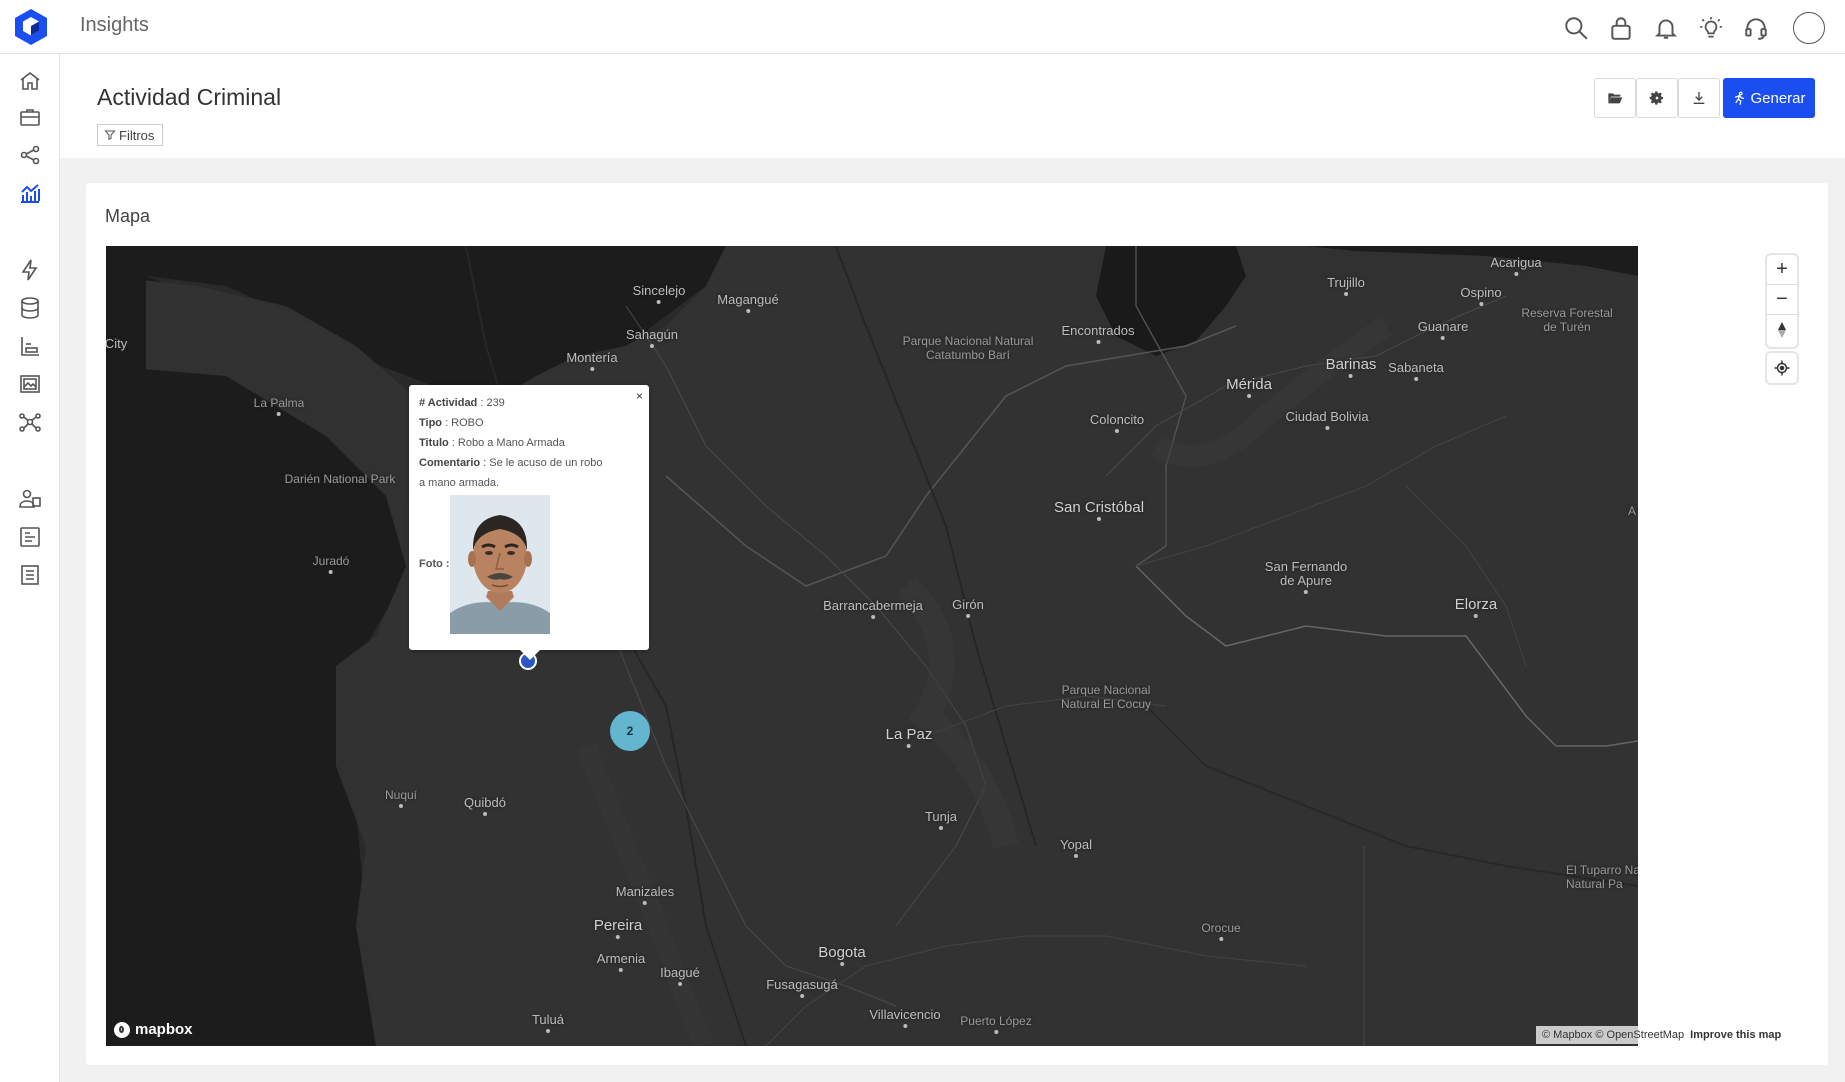 Image resolution: width=1845 pixels, height=1082 pixels. I want to click on map-place: Ciudad Bolivia, so click(1327, 420).